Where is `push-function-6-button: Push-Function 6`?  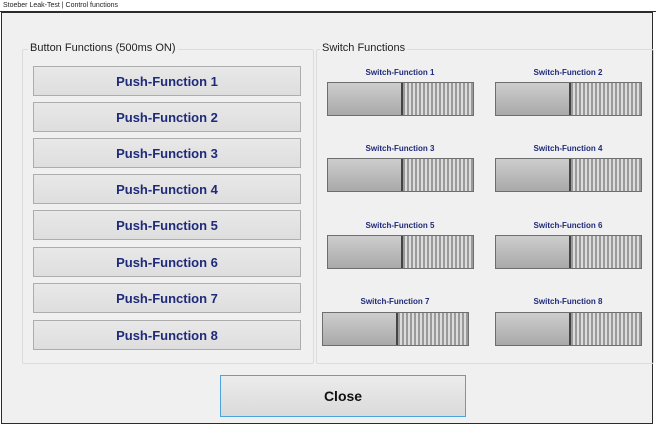
push-function-6-button: Push-Function 6 is located at coordinates (167, 262).